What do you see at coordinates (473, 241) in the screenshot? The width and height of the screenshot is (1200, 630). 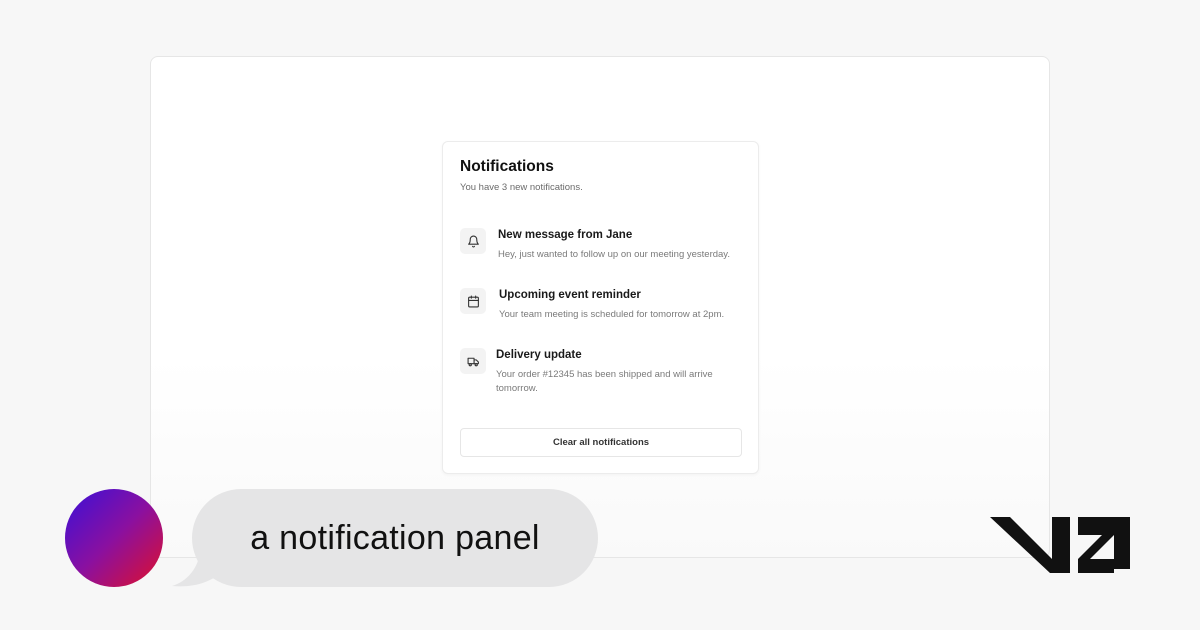 I see `bell-icon` at bounding box center [473, 241].